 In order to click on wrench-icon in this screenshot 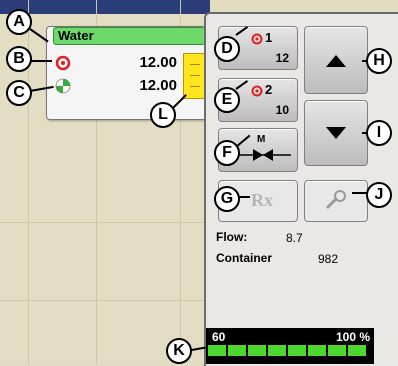, I will do `click(335, 200)`.